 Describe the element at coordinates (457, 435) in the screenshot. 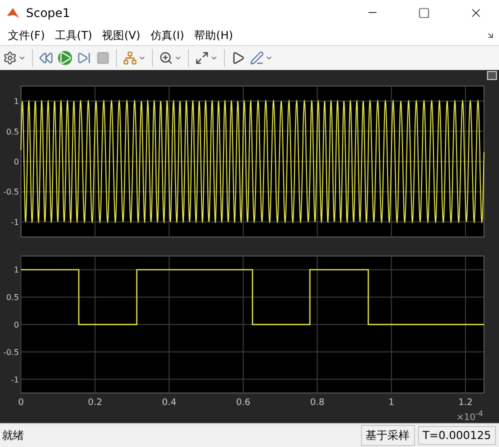

I see `status-time: T=0.000125` at that location.